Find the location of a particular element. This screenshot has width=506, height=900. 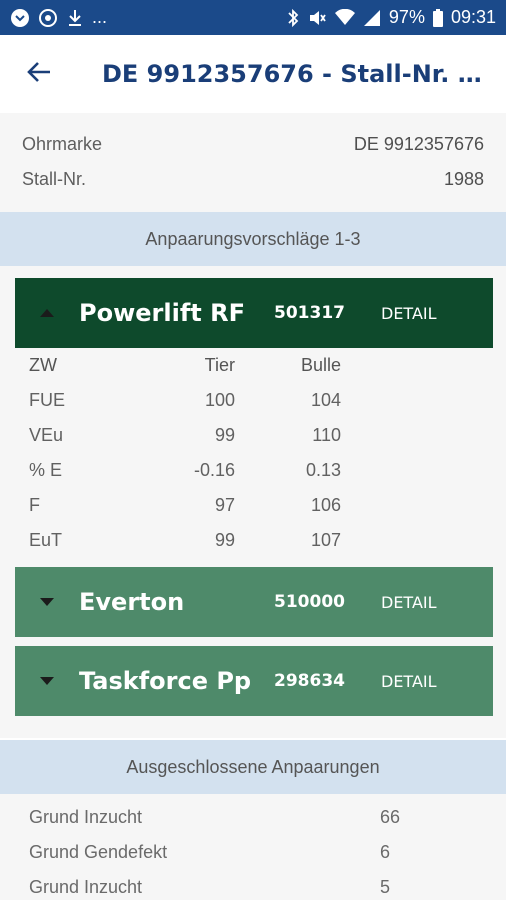

caret-up-icon is located at coordinates (47, 313).